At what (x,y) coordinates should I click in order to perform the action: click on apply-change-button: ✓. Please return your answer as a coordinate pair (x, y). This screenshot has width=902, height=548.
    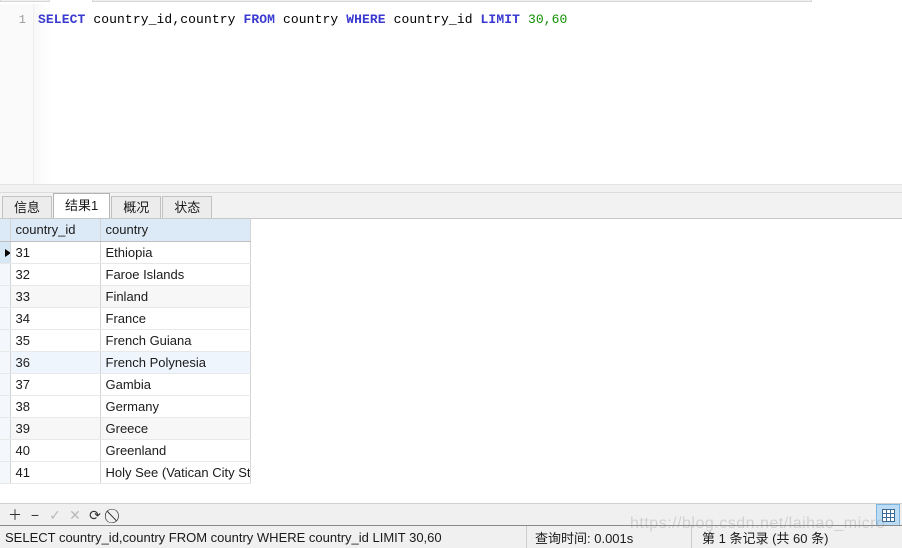
    Looking at the image, I should click on (55, 514).